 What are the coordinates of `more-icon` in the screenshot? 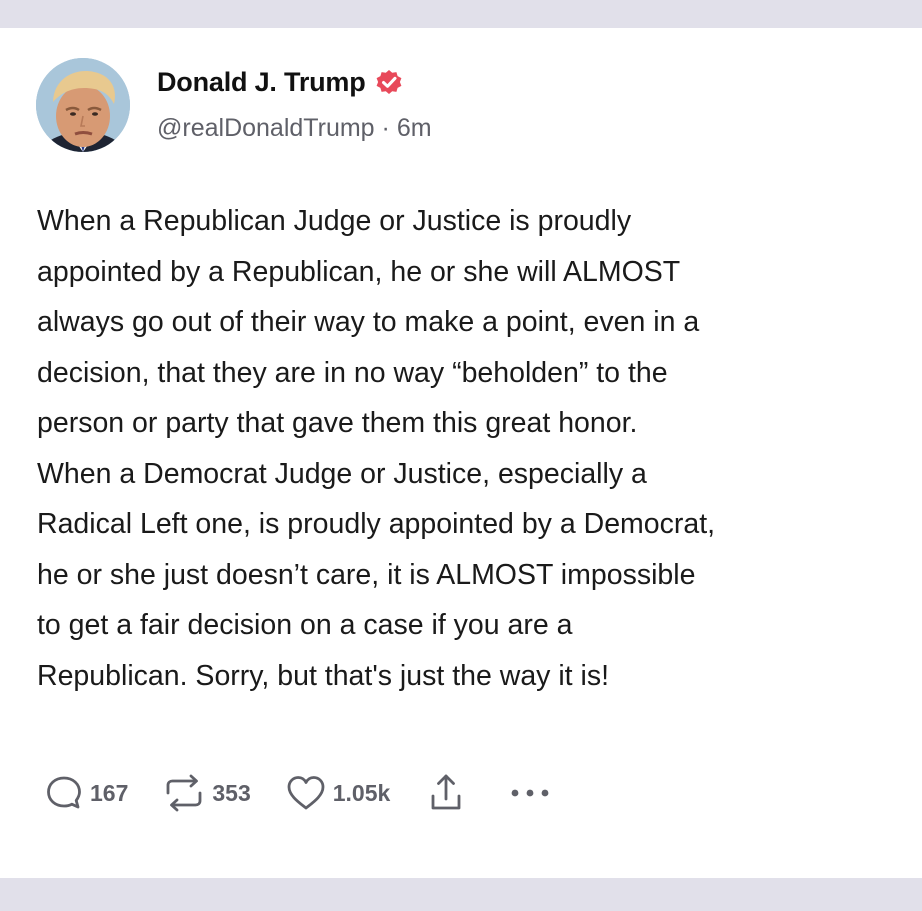 It's located at (530, 793).